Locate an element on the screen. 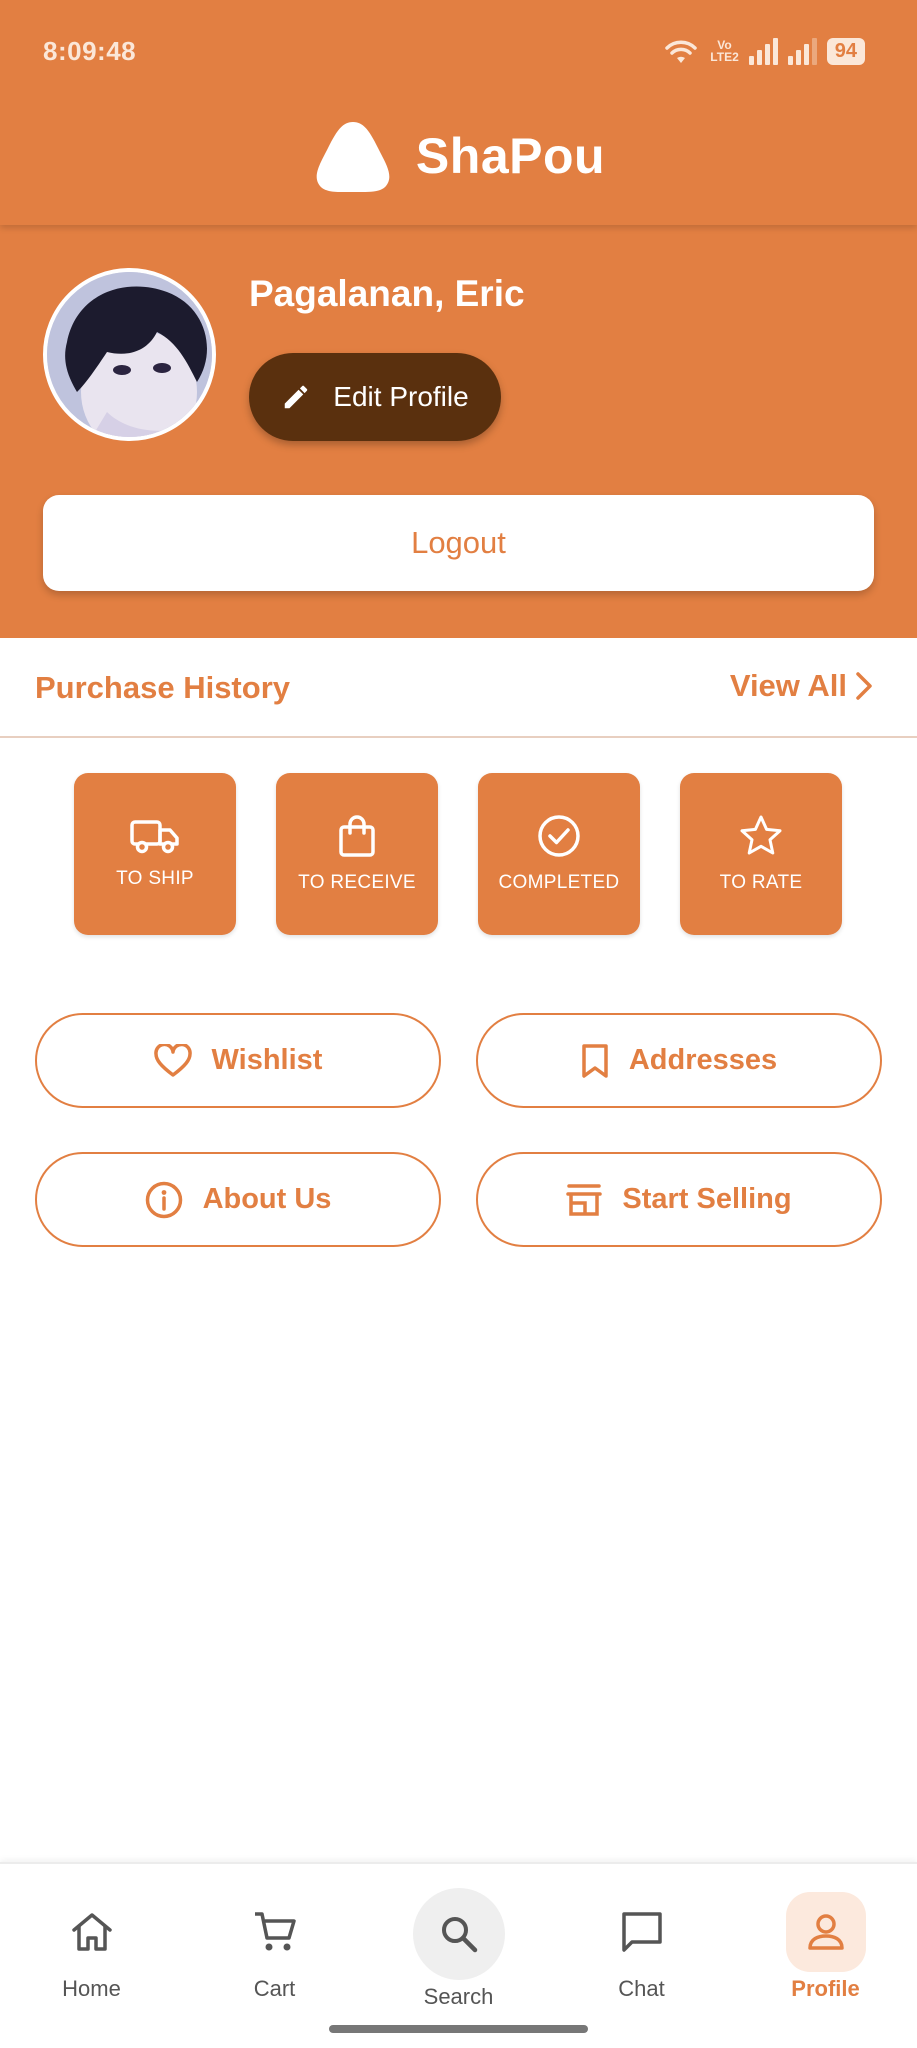 The width and height of the screenshot is (917, 2048). battery-indicator: 94 is located at coordinates (845, 51).